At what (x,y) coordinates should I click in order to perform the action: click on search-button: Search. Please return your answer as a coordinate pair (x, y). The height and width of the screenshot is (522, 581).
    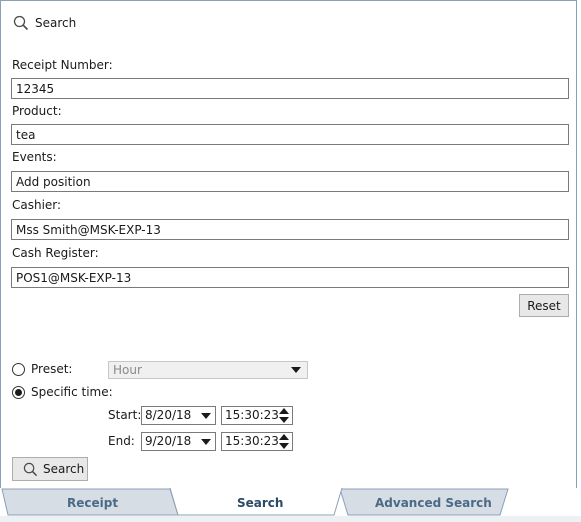
    Looking at the image, I should click on (50, 469).